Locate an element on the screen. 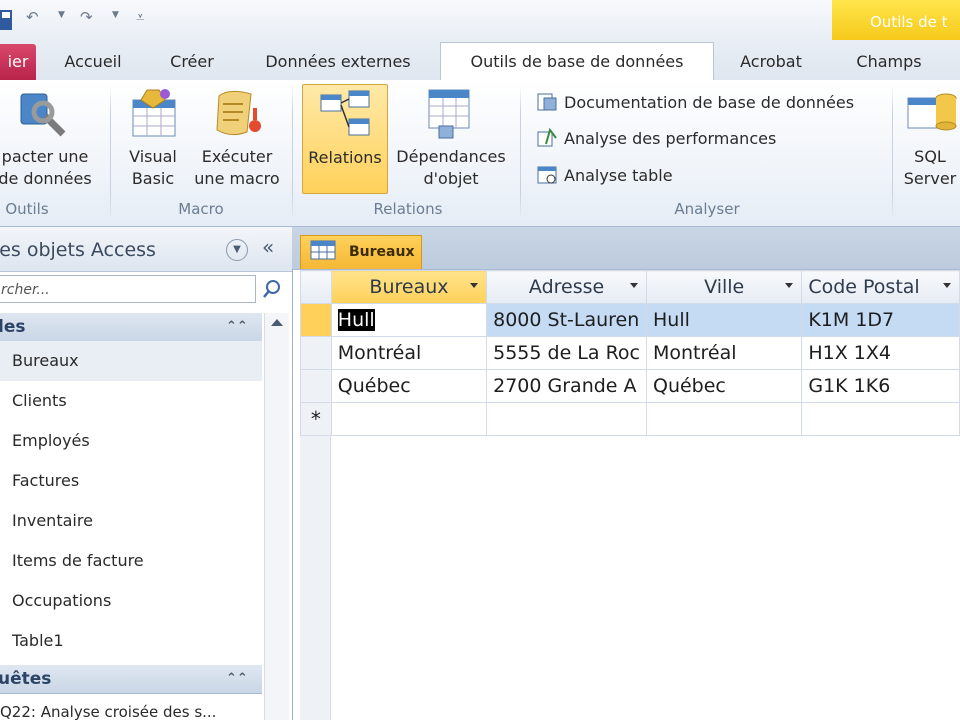 This screenshot has height=721, width=960. table-row: Hull 8000 St-Lauren Hull K1M 1D7 is located at coordinates (630, 320).